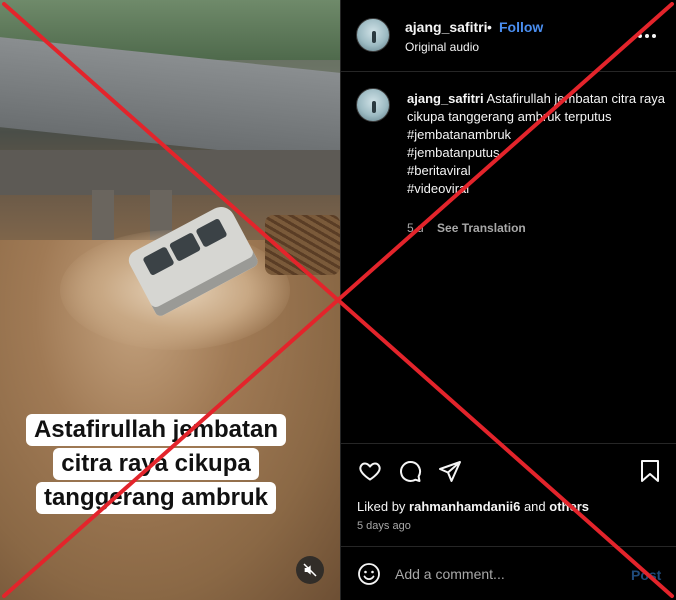 Image resolution: width=676 pixels, height=600 pixels. I want to click on comment-icon, so click(411, 471).